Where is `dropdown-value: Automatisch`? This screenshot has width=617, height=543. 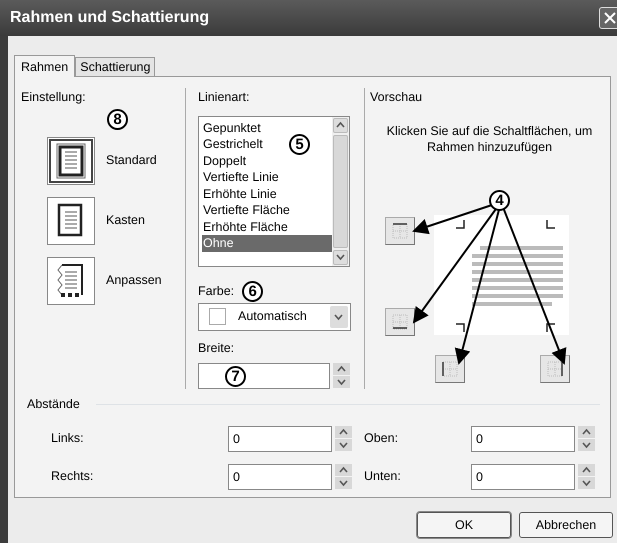 dropdown-value: Automatisch is located at coordinates (272, 317).